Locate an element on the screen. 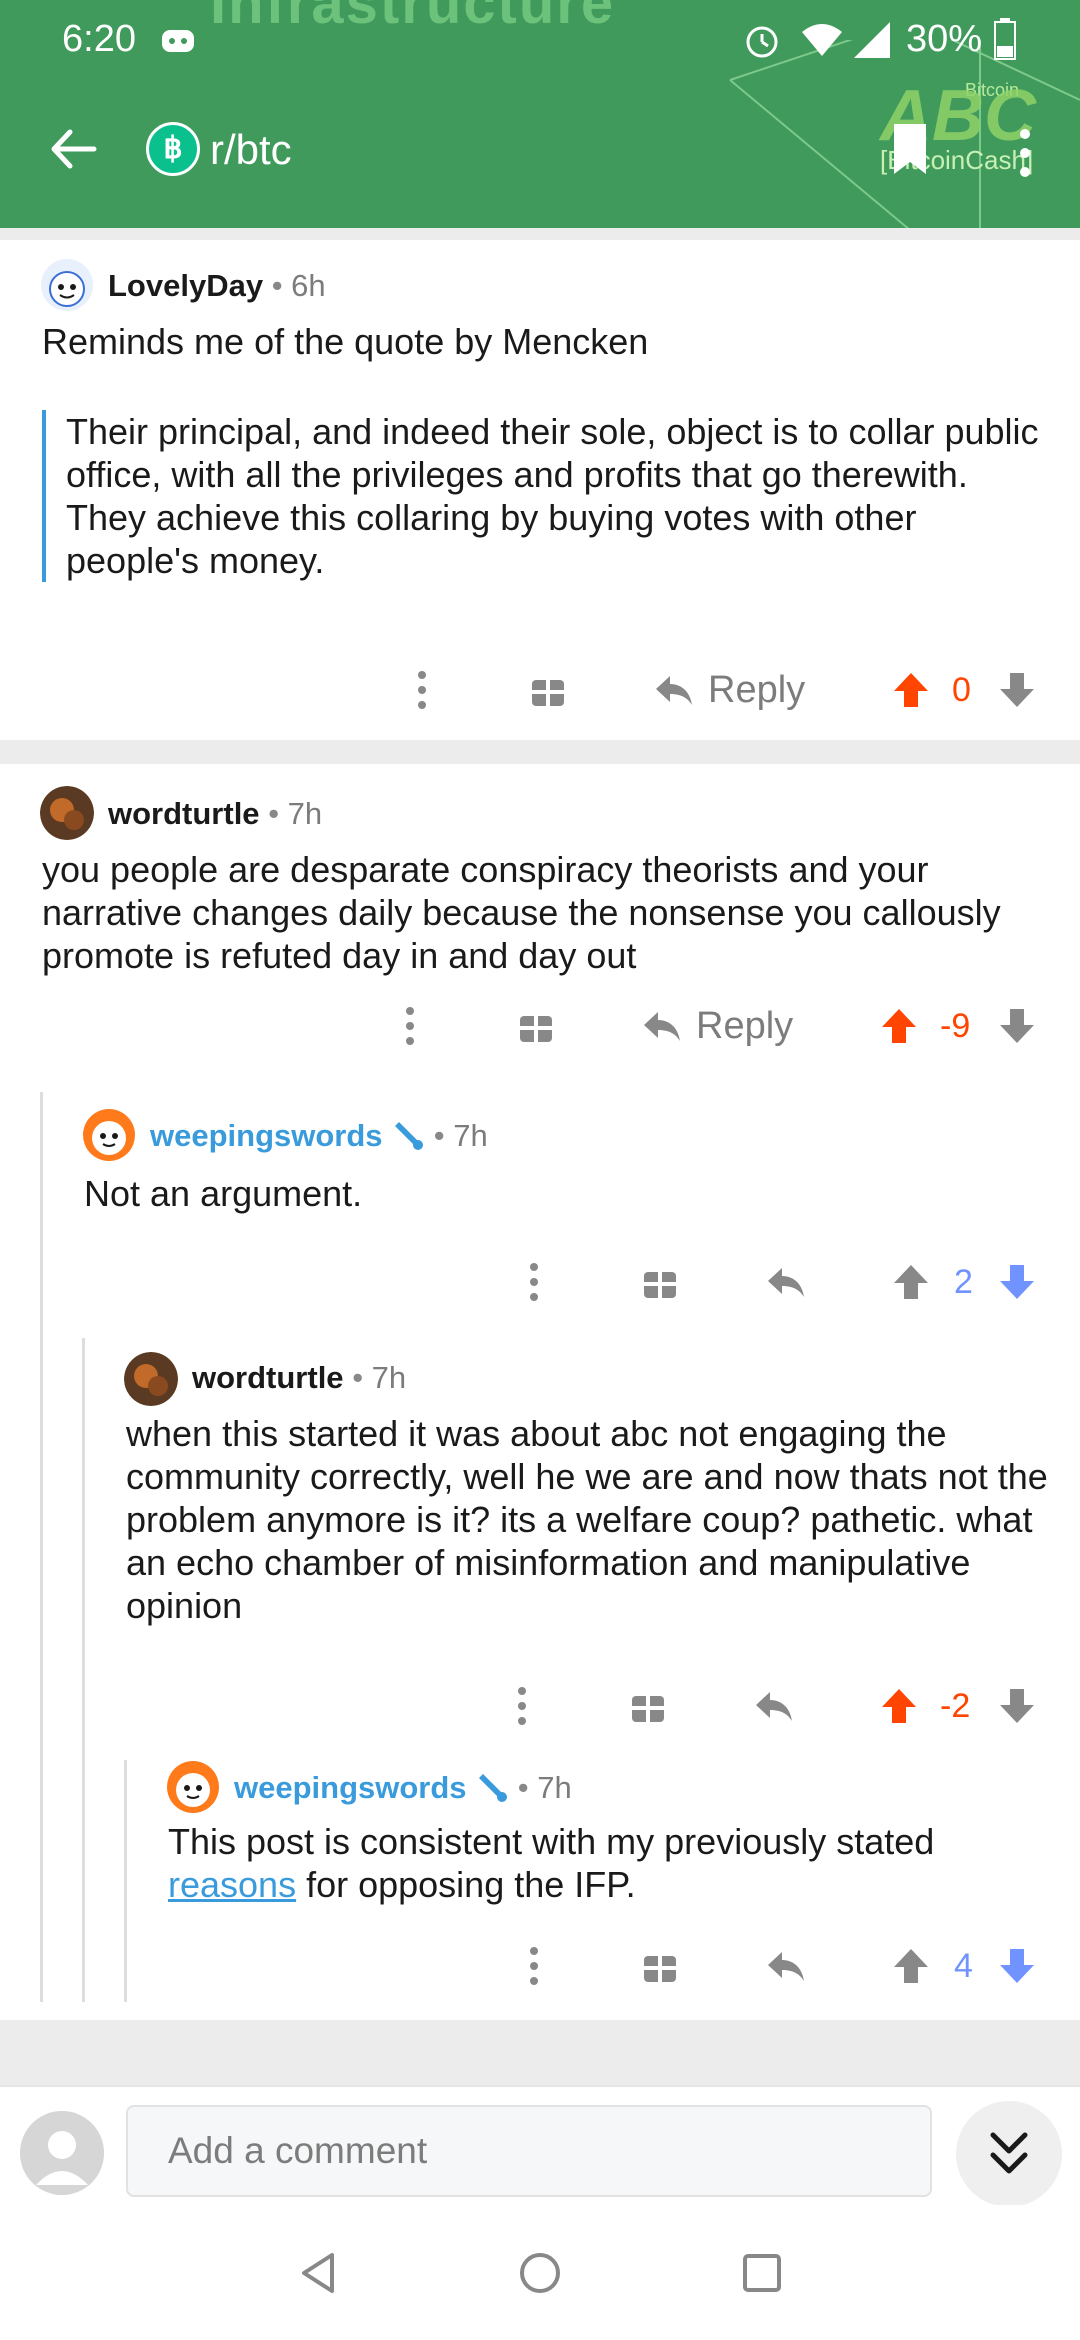 This screenshot has height=2340, width=1080. subreddit-name: r/btc is located at coordinates (251, 150).